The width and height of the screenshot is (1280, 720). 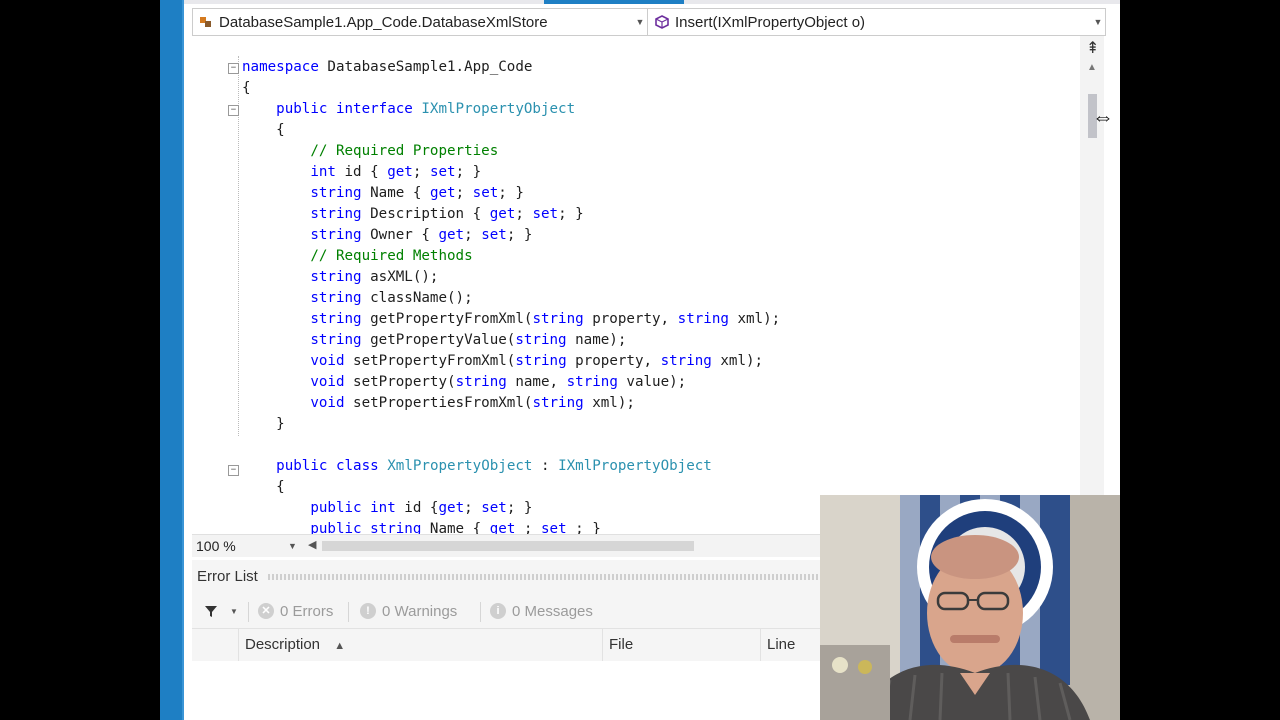 I want to click on code-token: namespace, so click(x=280, y=67).